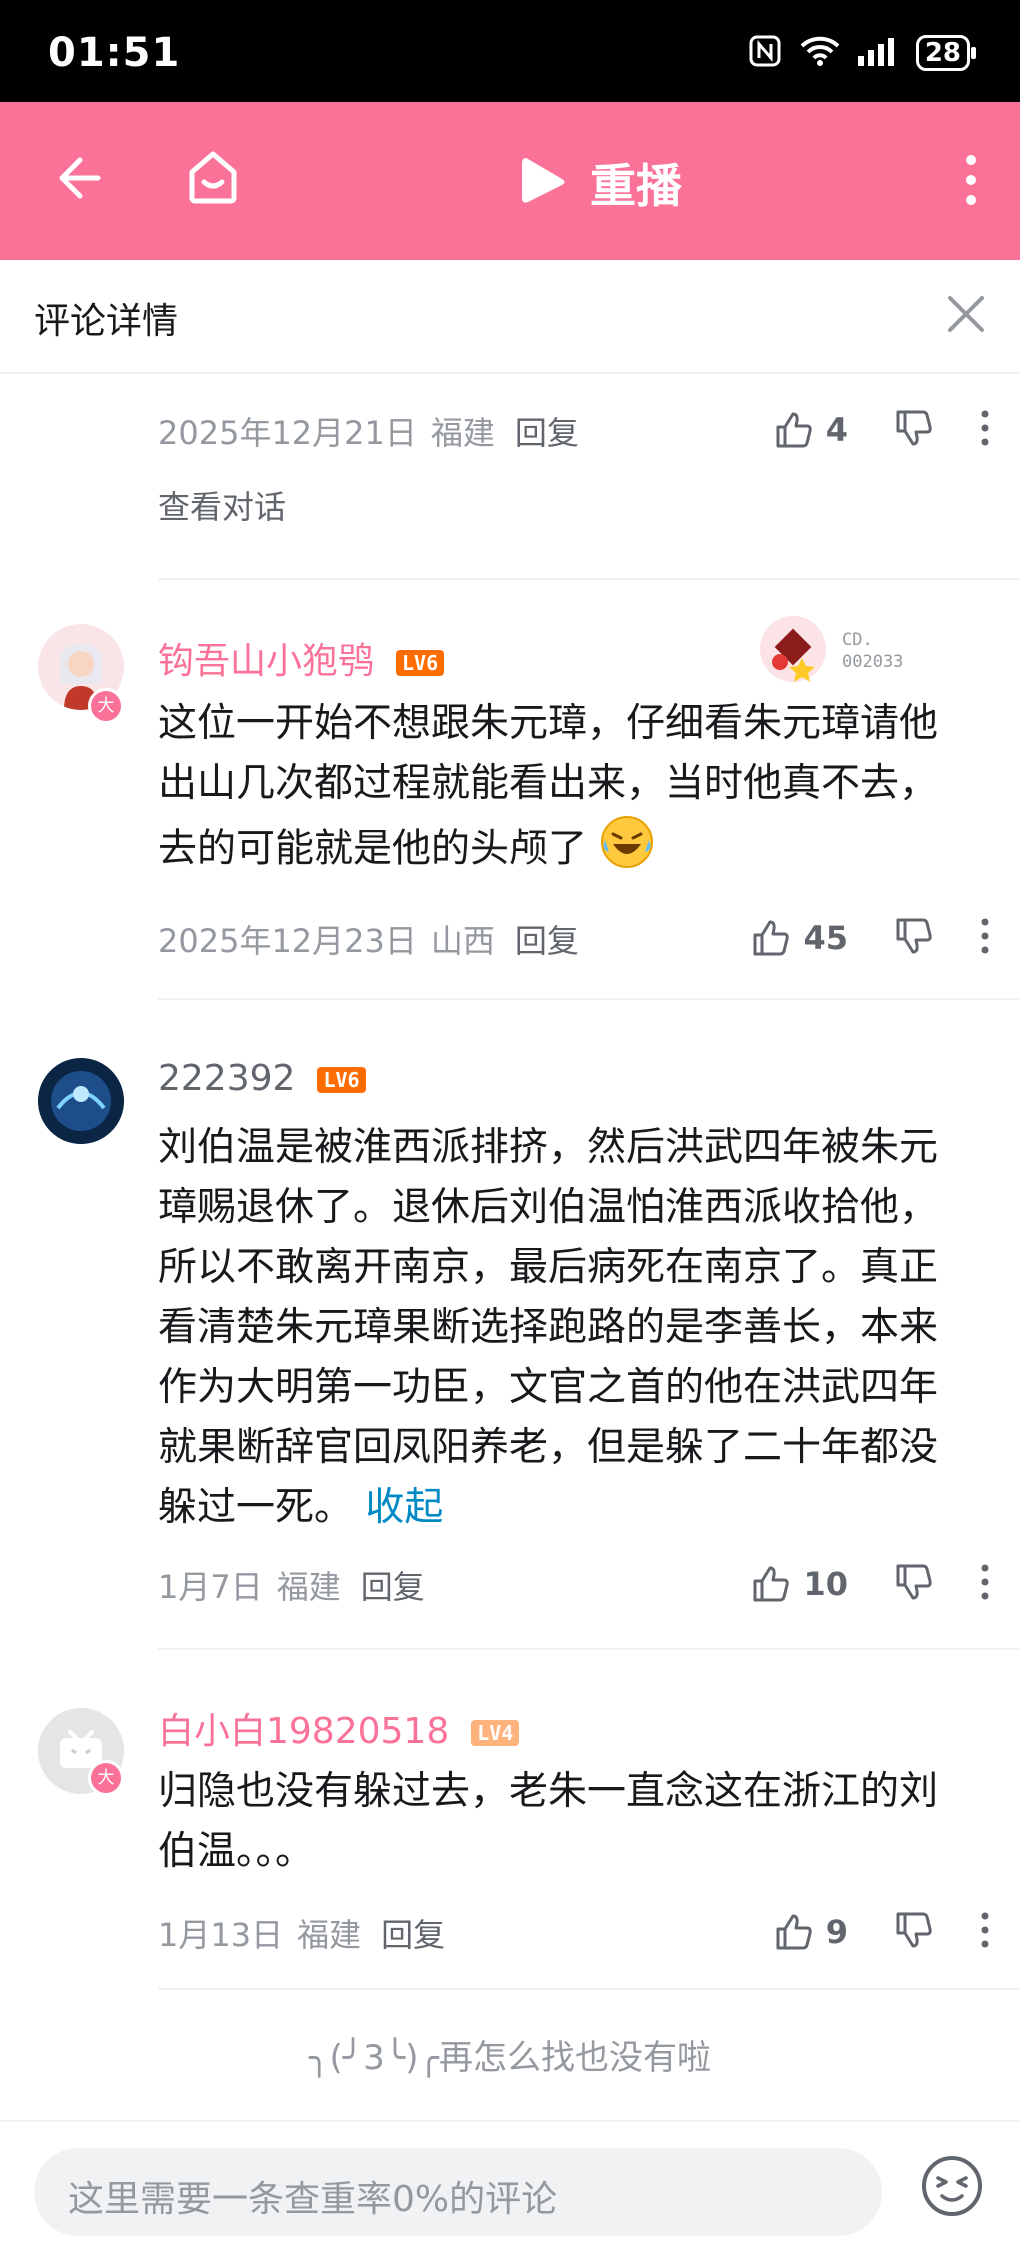 The height and width of the screenshot is (2252, 1020). I want to click on comment-date: 1月13日, so click(221, 1935).